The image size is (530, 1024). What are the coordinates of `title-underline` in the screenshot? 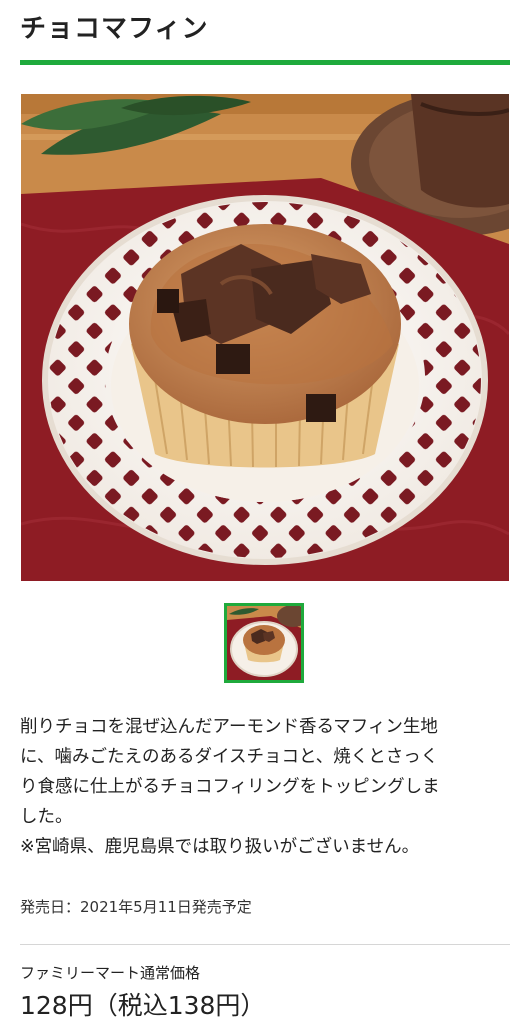 It's located at (265, 62).